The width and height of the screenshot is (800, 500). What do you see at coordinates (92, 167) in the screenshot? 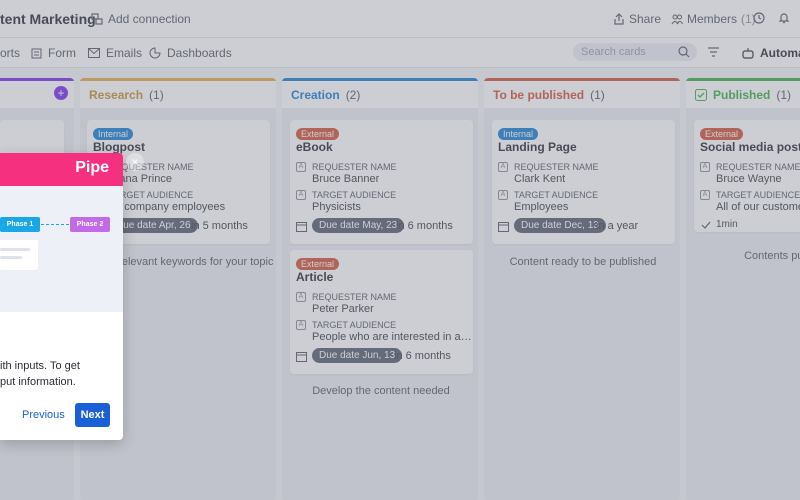
I see `pipefy-logo: Pipe` at bounding box center [92, 167].